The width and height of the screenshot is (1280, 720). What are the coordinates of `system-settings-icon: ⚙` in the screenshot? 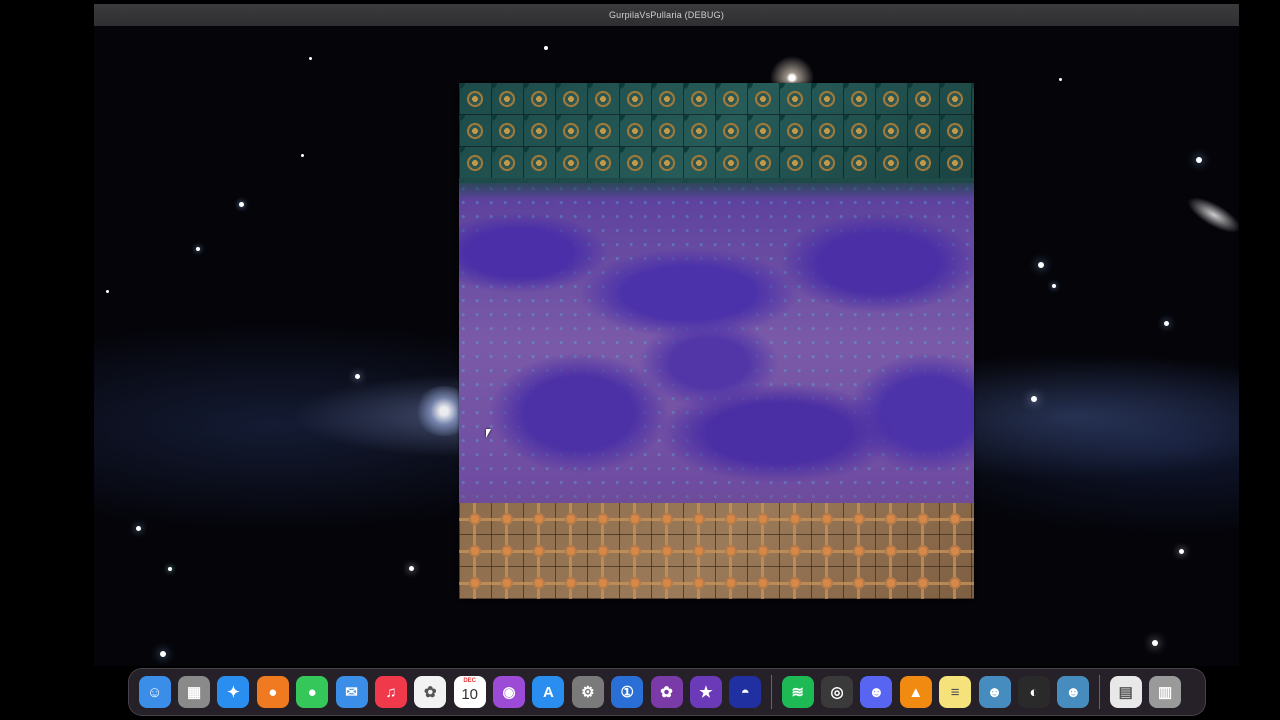 It's located at (587, 692).